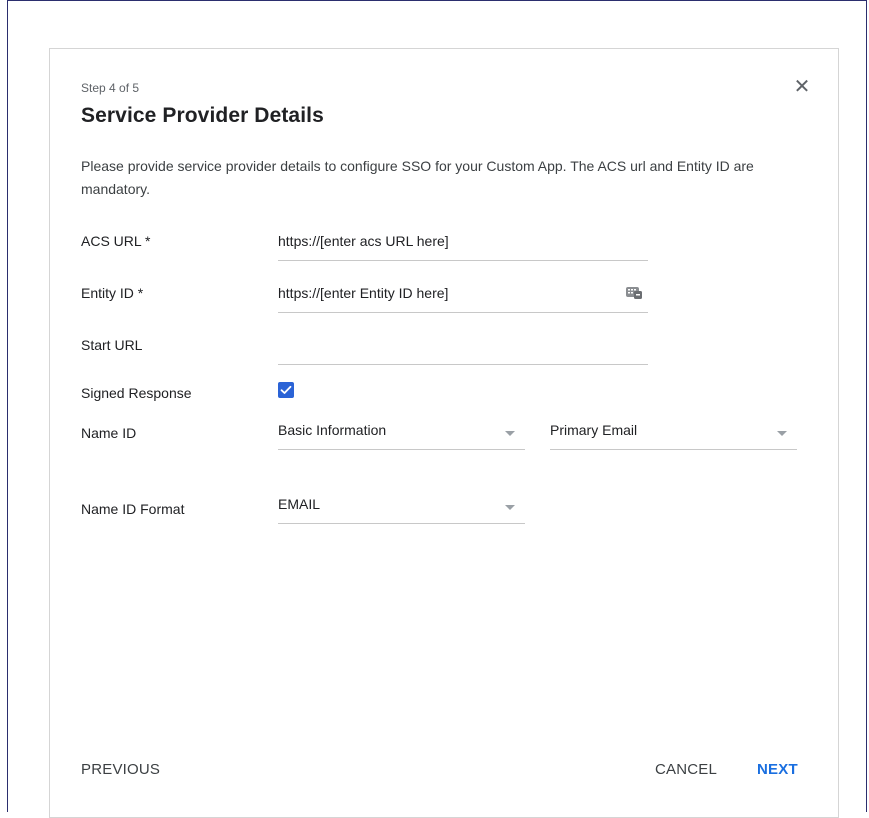 Image resolution: width=869 pixels, height=818 pixels. I want to click on acs-url-label: ACS URL *, so click(116, 241).